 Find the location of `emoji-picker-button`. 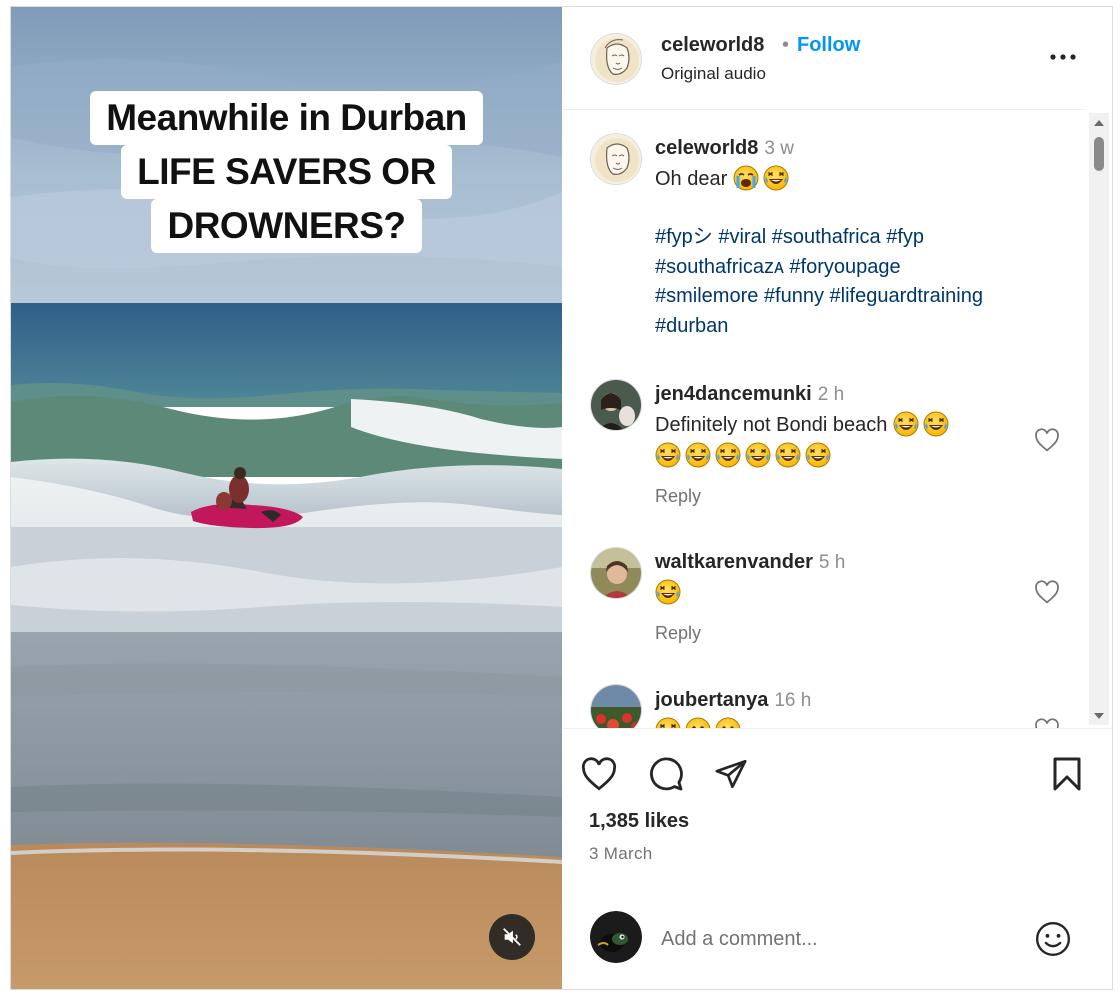

emoji-picker-button is located at coordinates (1053, 939).